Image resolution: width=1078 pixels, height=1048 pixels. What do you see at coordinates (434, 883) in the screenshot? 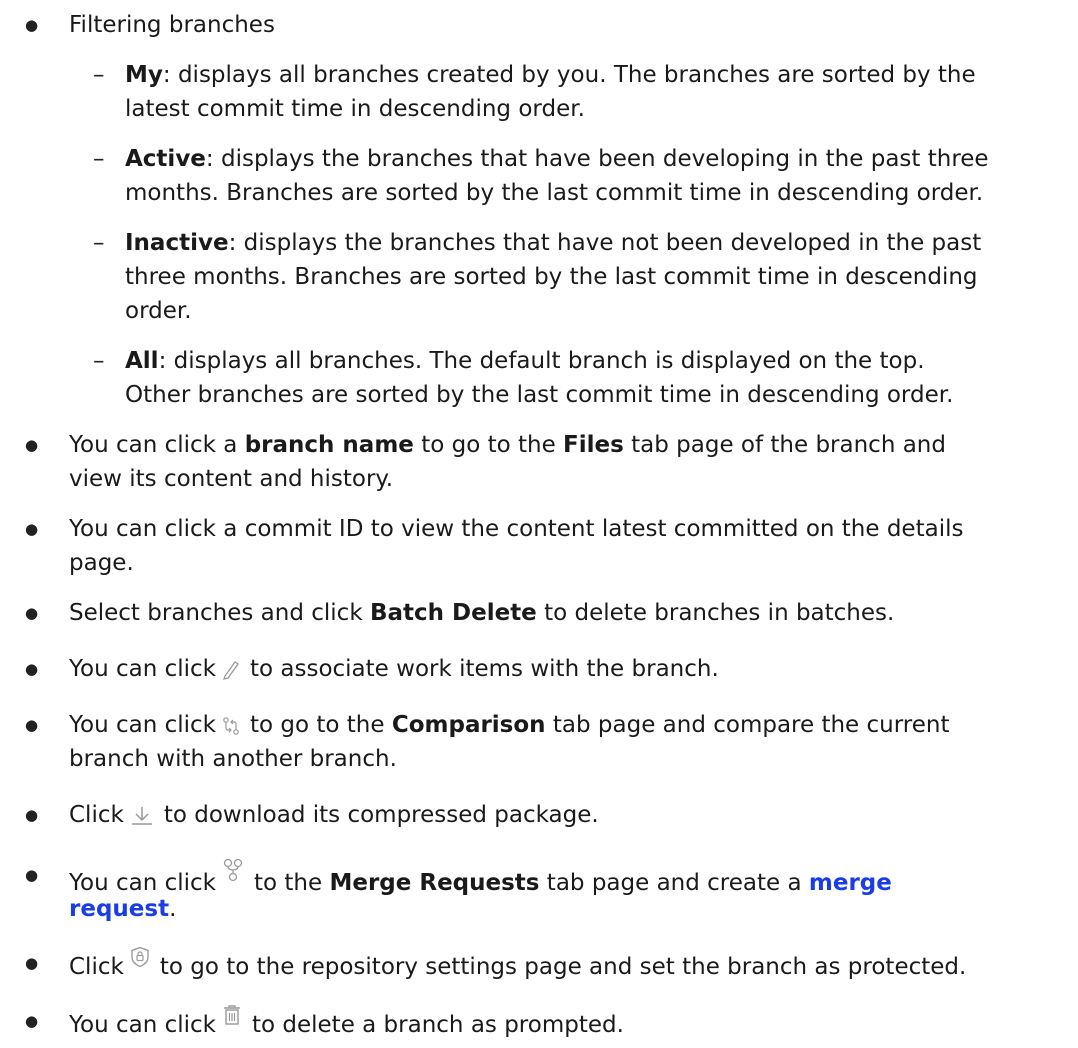
I see `term-merge-requests: Merge Requests` at bounding box center [434, 883].